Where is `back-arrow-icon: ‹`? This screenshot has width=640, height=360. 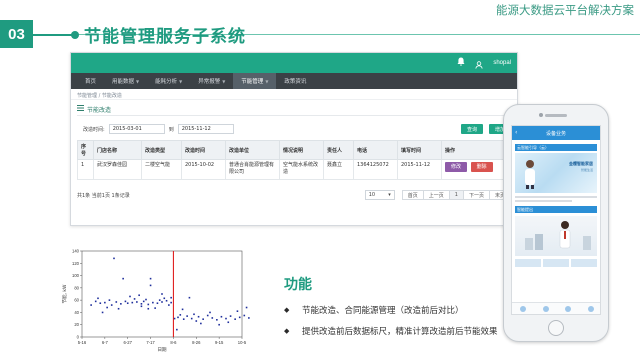 back-arrow-icon: ‹ is located at coordinates (516, 132).